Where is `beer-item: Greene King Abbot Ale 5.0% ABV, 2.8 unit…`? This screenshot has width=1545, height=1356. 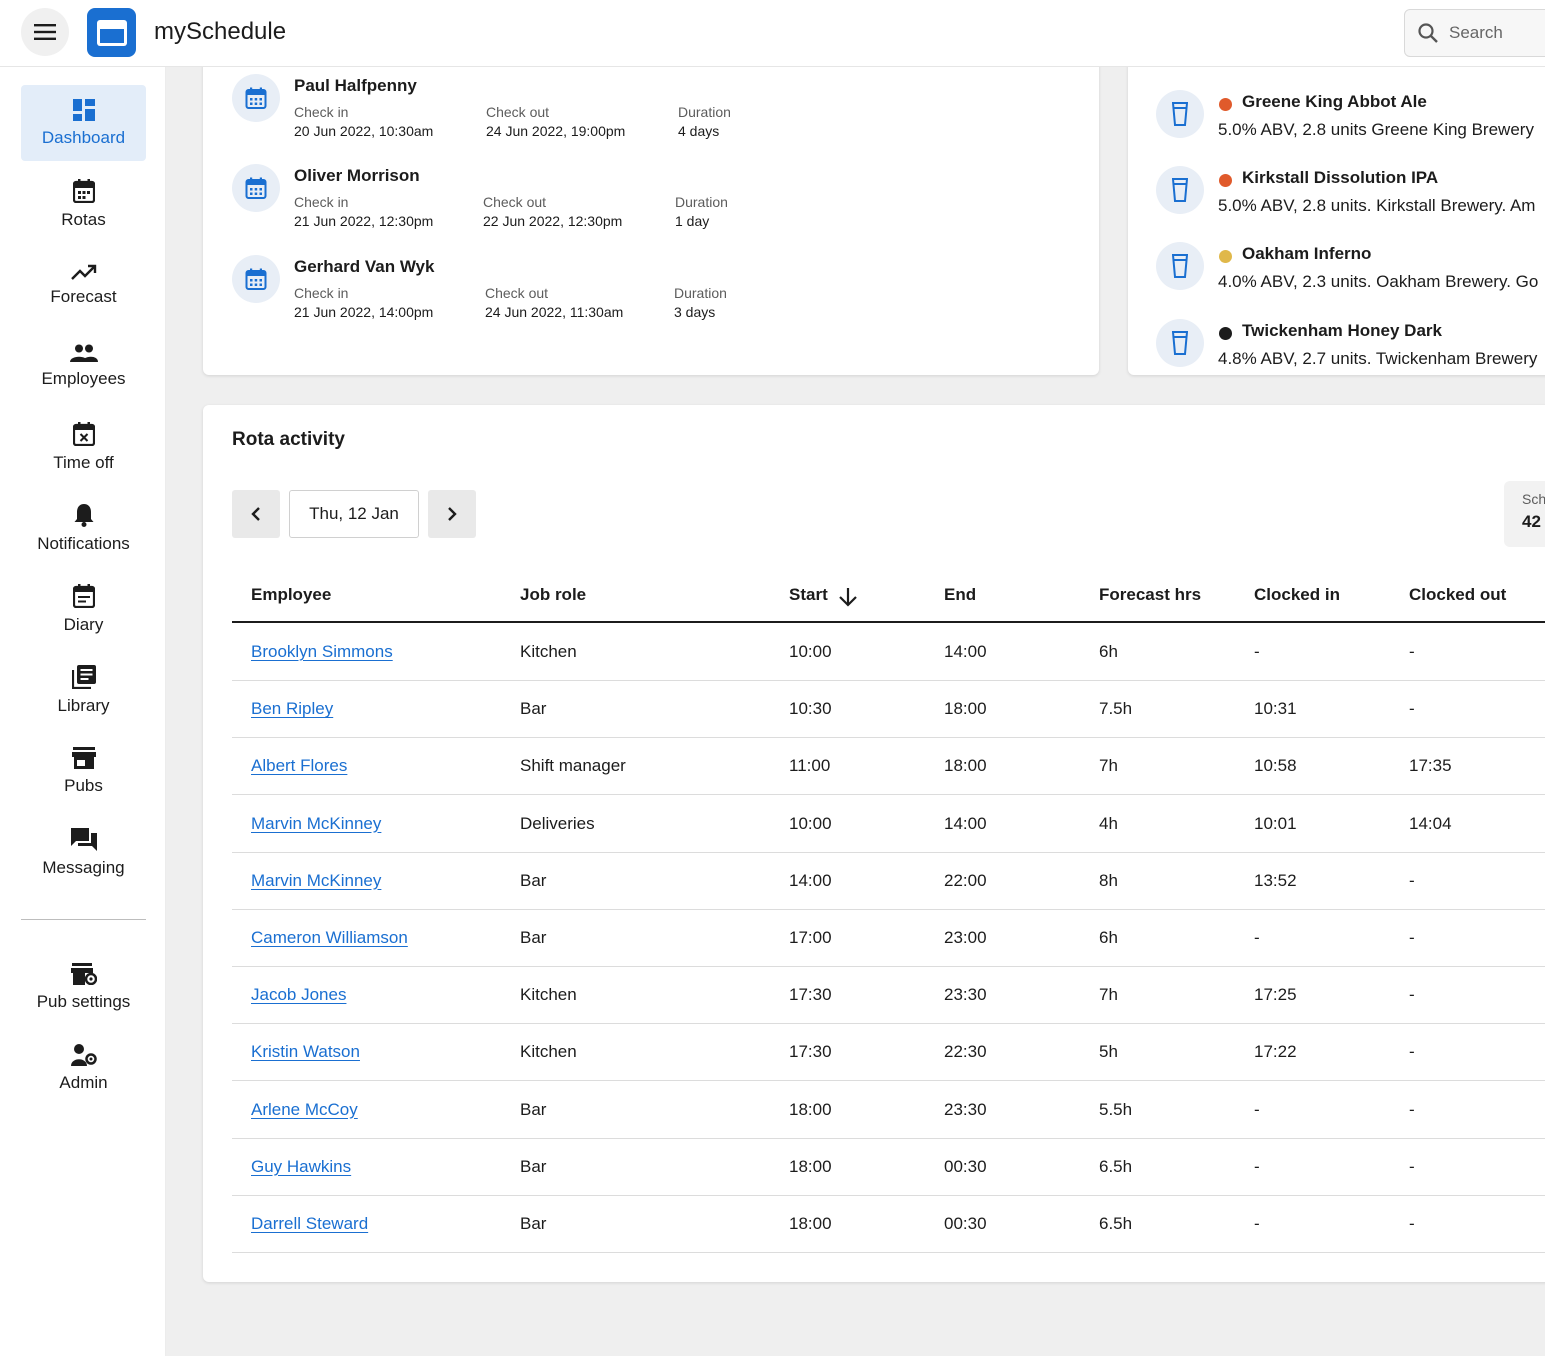 beer-item: Greene King Abbot Ale 5.0% ABV, 2.8 unit… is located at coordinates (1350, 120).